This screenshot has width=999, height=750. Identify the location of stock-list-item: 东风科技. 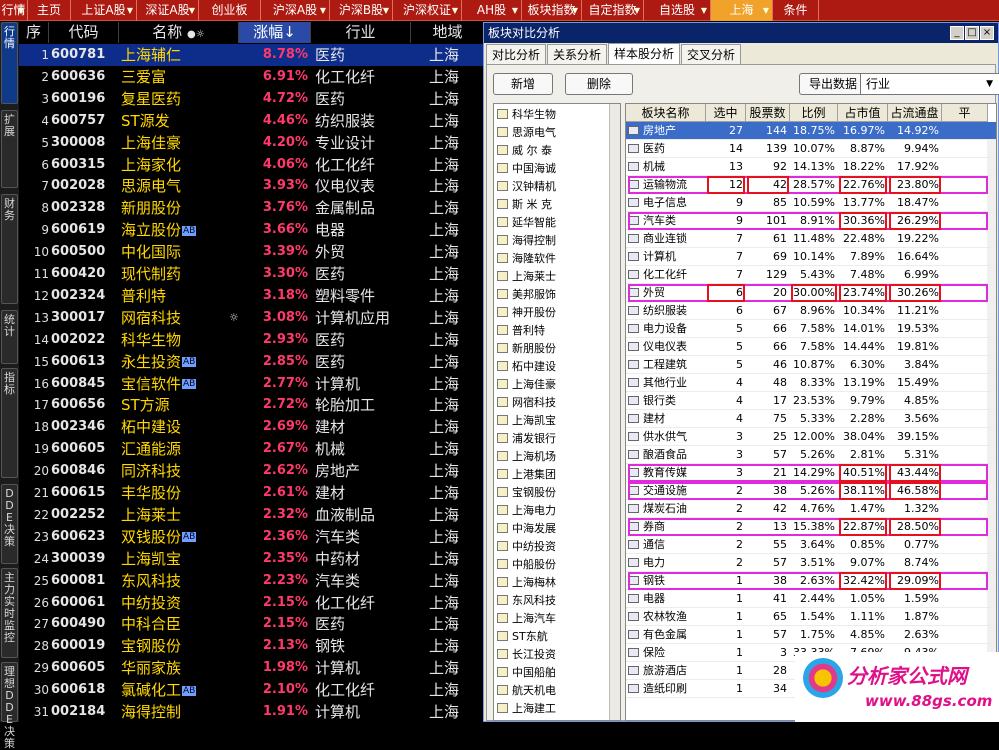
(526, 601).